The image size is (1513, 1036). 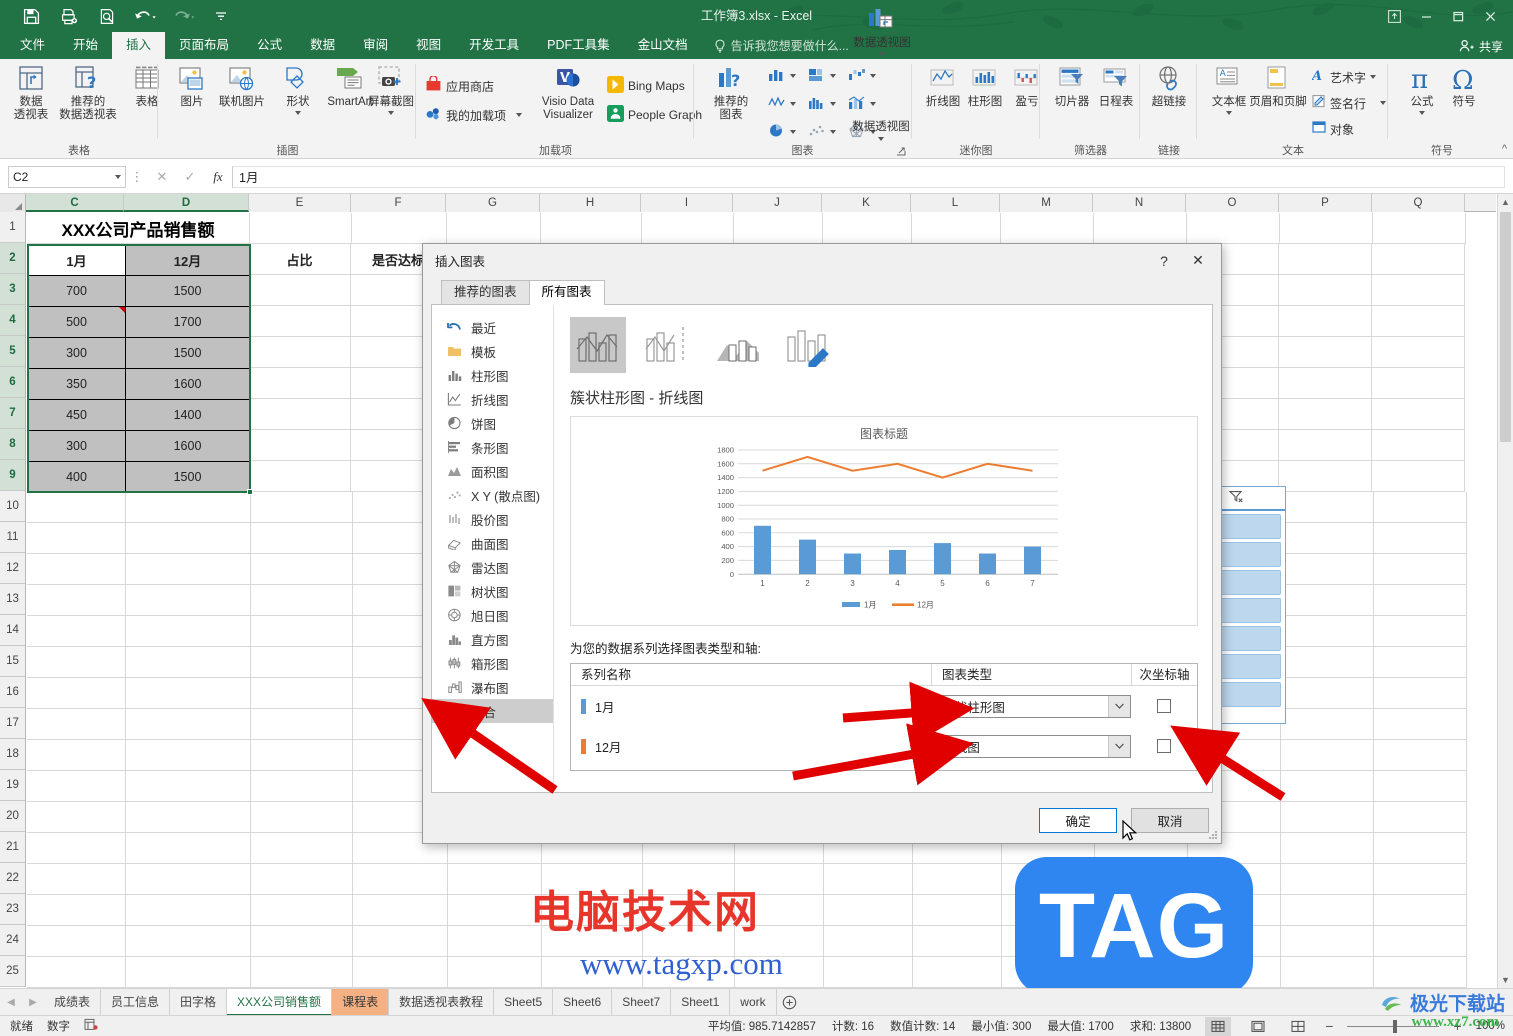 What do you see at coordinates (33, 1002) in the screenshot?
I see `nav-next-icon: ▶` at bounding box center [33, 1002].